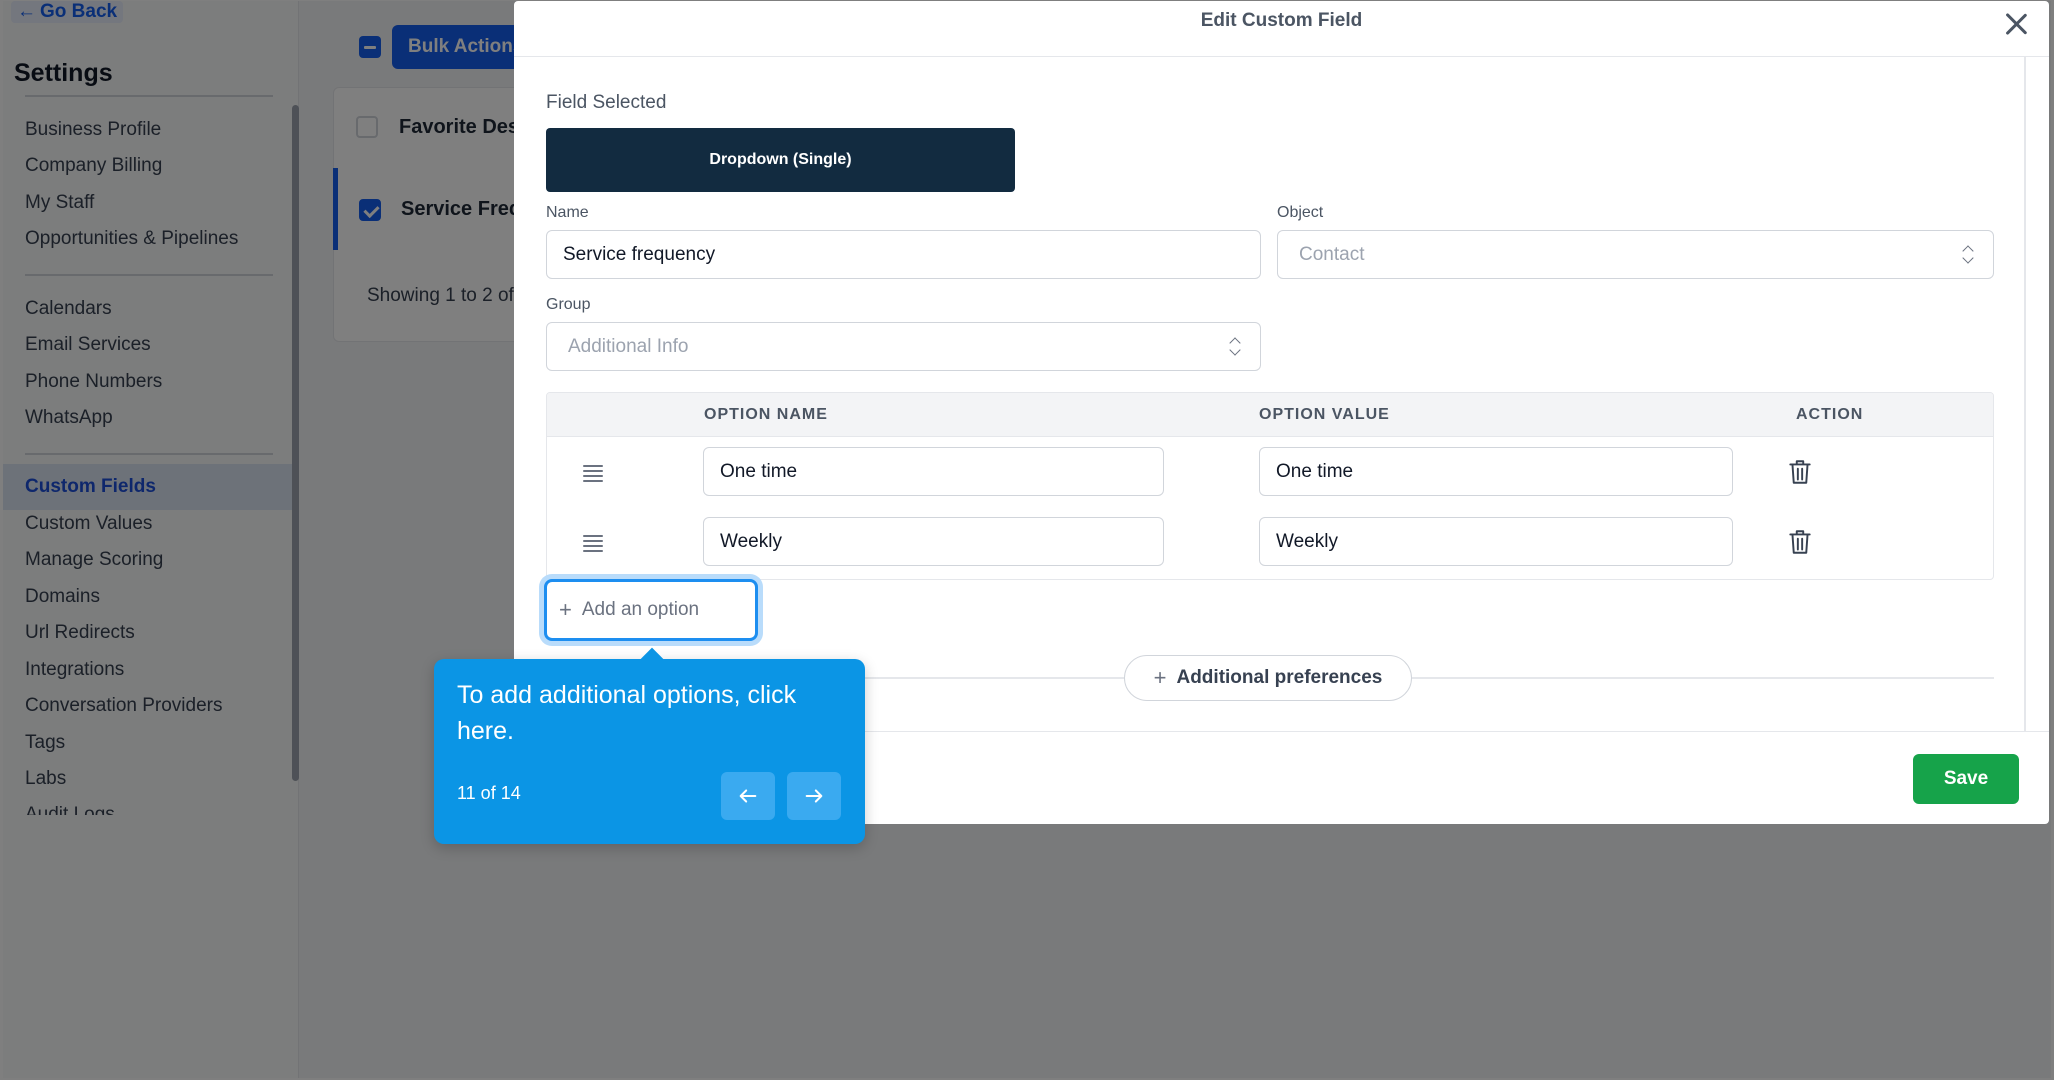 The image size is (2054, 1080). I want to click on options-table-header: OPTION NAME OPTION VALUE ACTION, so click(1270, 415).